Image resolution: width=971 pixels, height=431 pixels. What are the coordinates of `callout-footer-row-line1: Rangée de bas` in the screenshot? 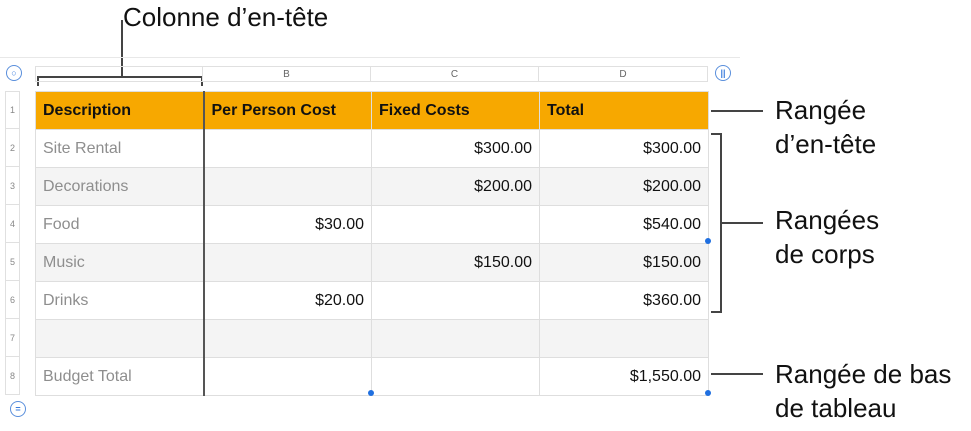 It's located at (863, 374).